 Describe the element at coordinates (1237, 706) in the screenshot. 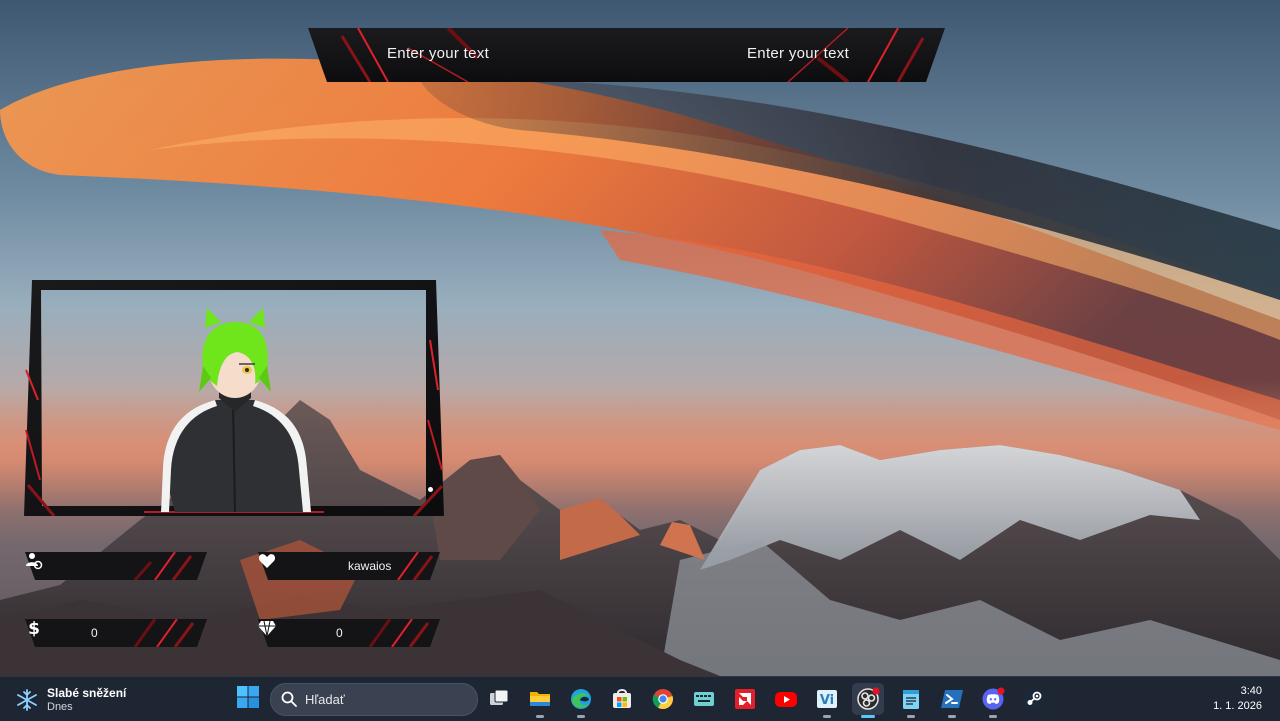

I see `clock-date: 1. 1. 2026` at that location.